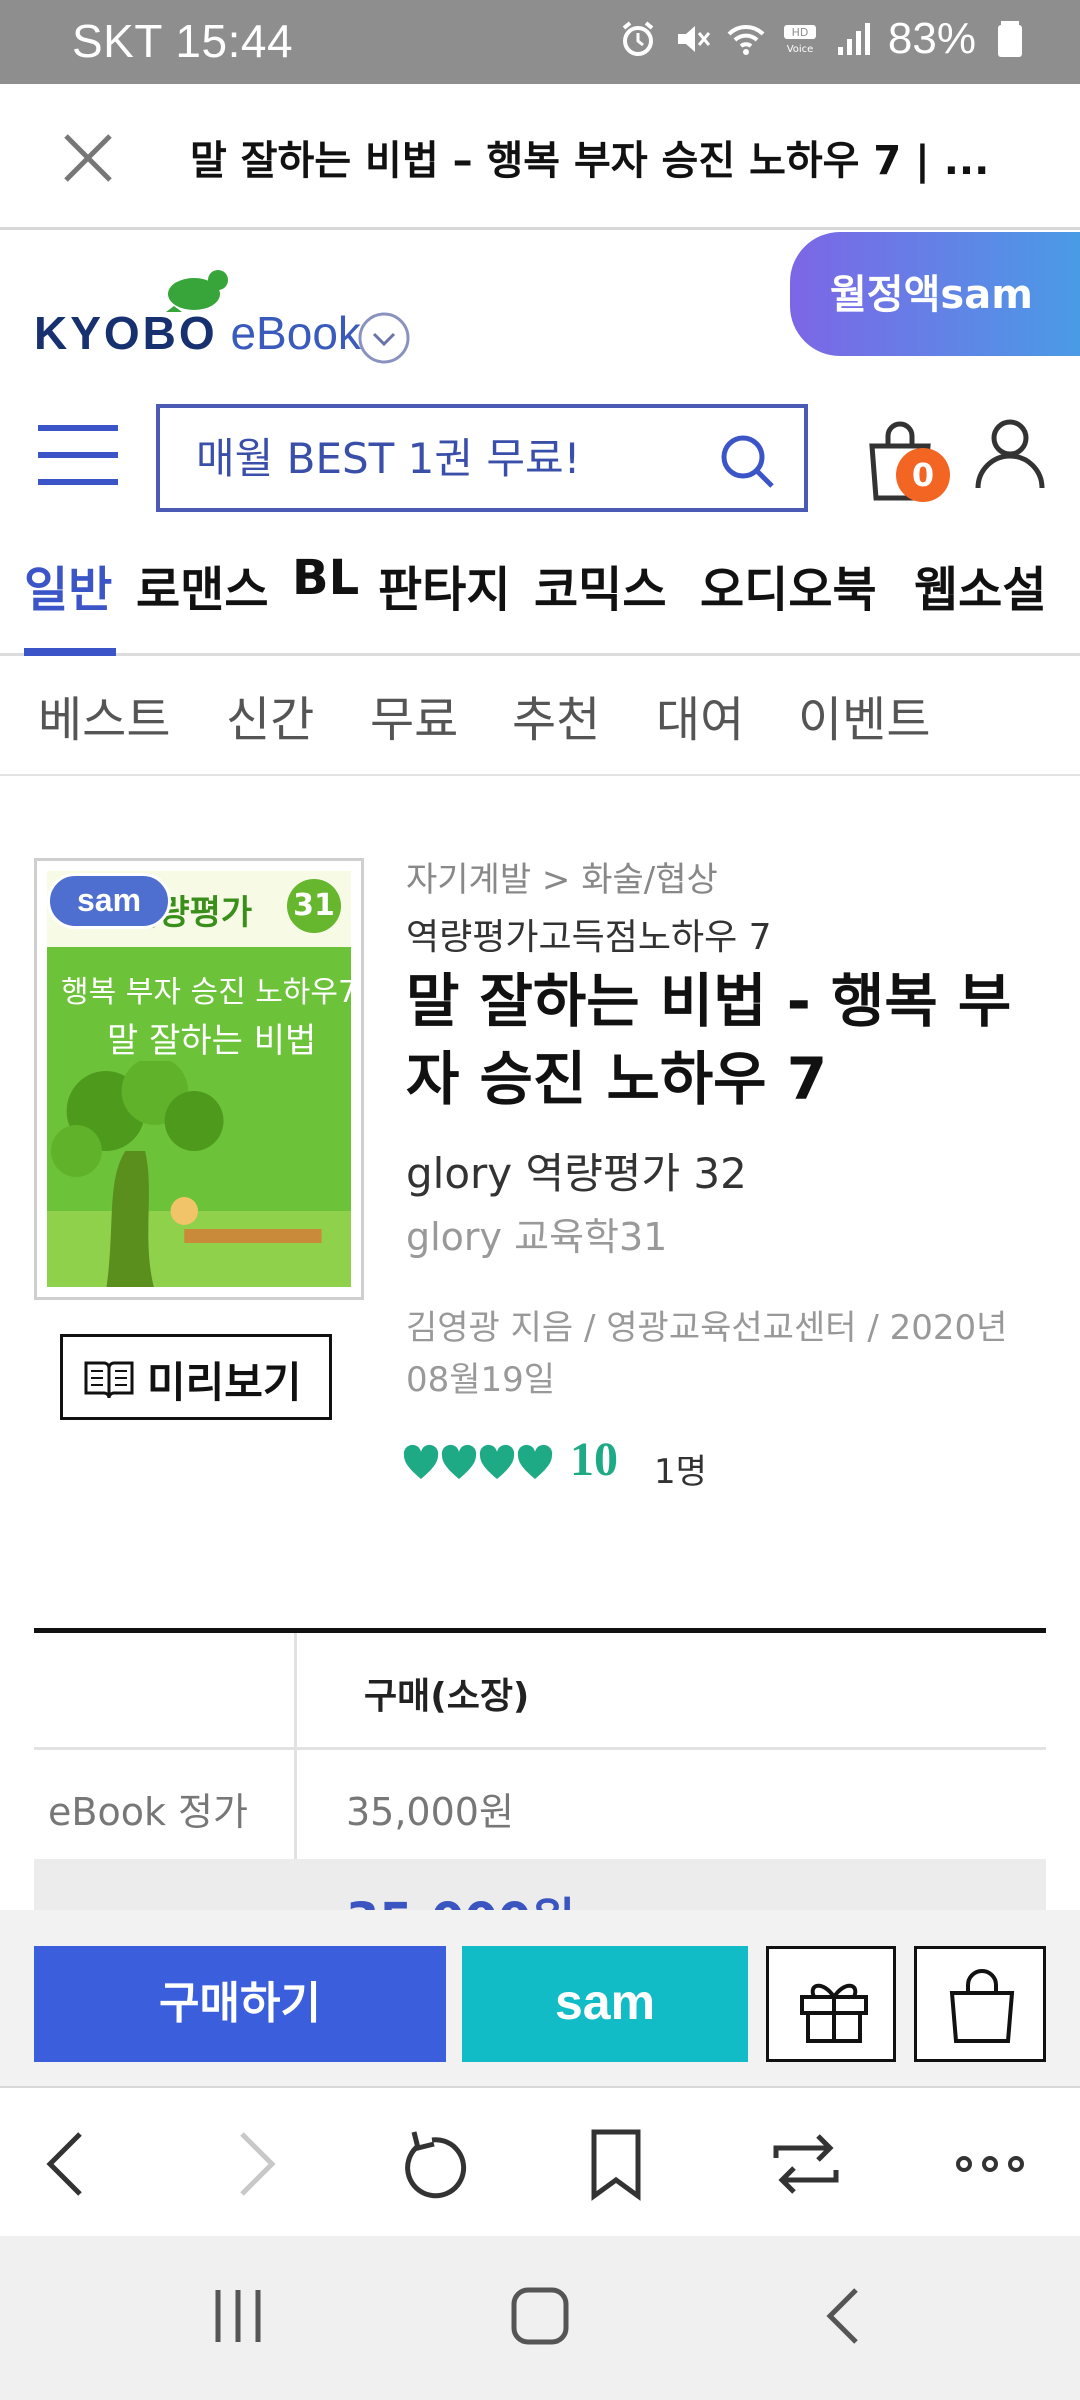  I want to click on gift-icon, so click(834, 2013).